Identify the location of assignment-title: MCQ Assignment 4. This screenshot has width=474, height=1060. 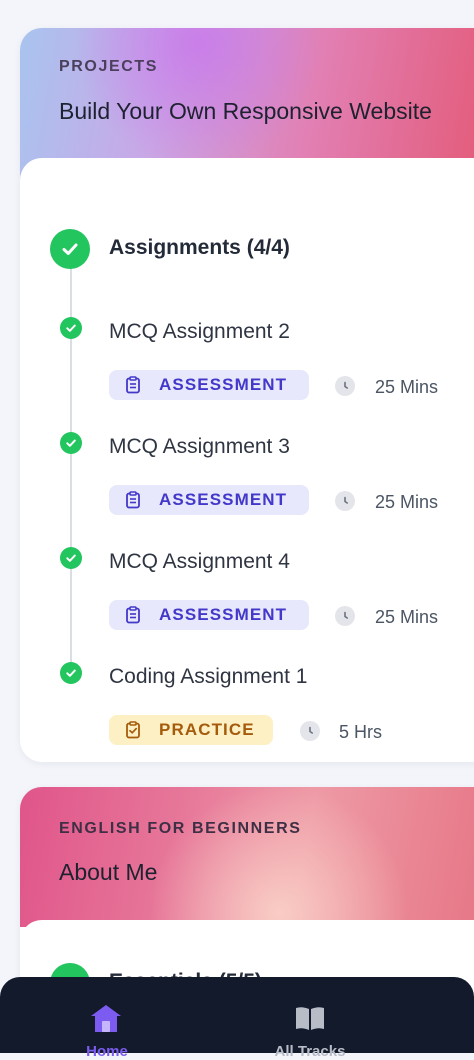
(199, 562).